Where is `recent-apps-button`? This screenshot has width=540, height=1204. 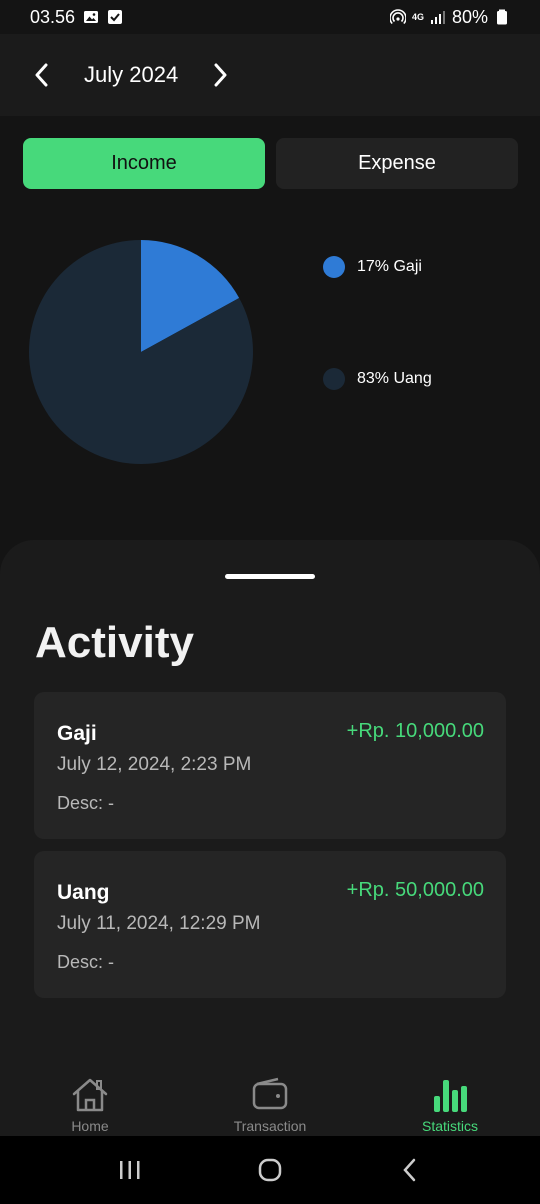
recent-apps-button is located at coordinates (130, 1170).